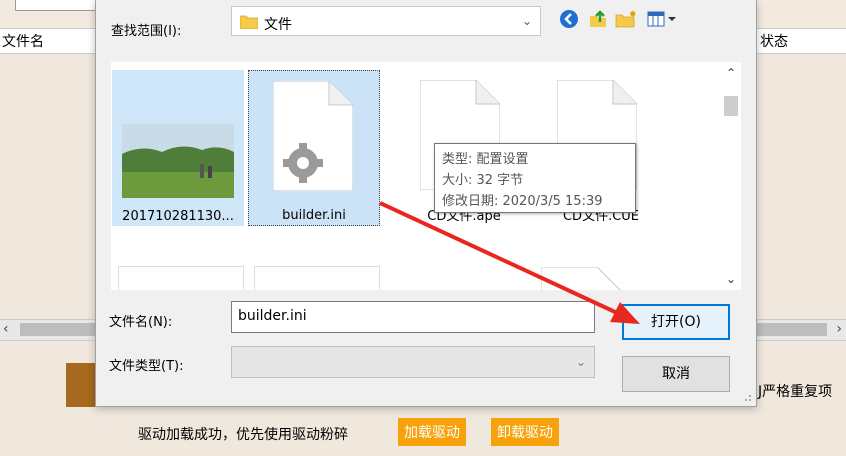  I want to click on column-header-filename: 文件名, so click(23, 41).